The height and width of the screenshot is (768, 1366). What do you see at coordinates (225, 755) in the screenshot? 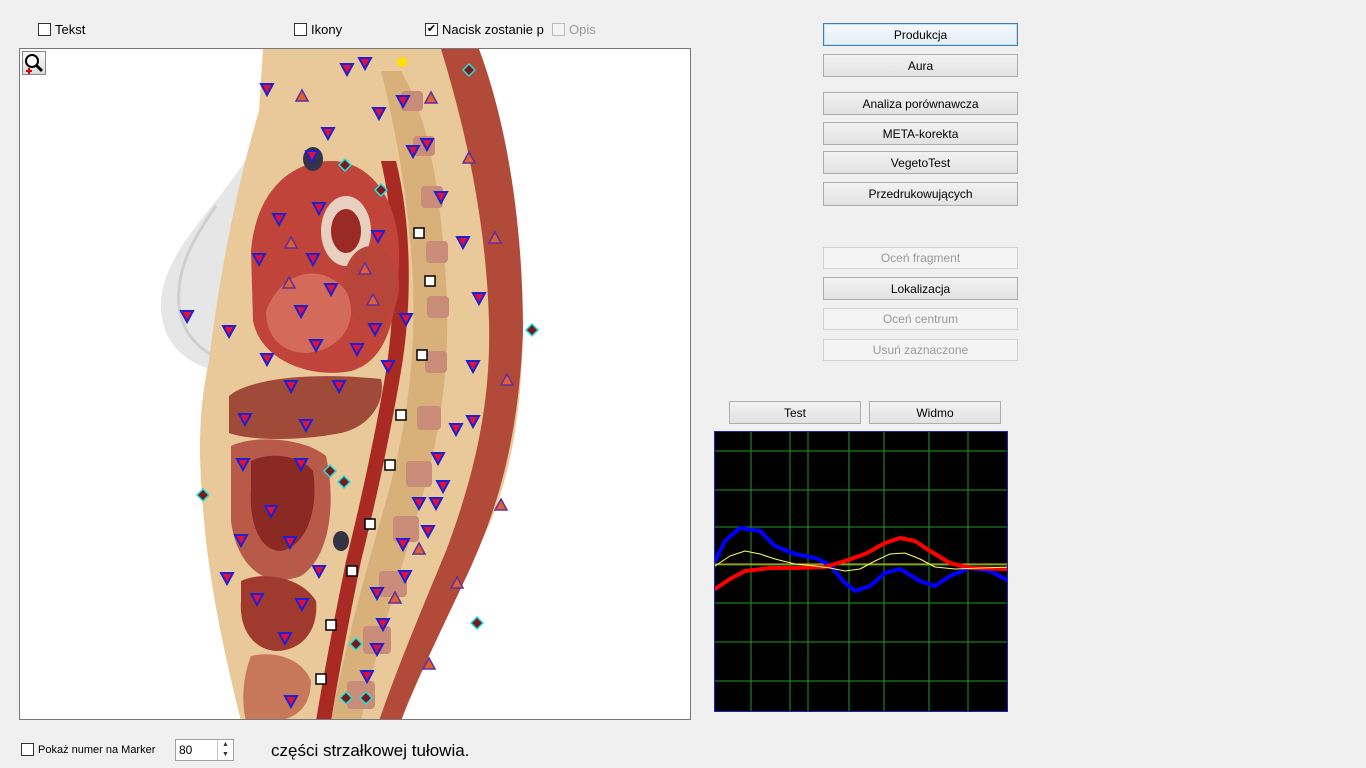
I see `spinner-down-icon: ▼` at bounding box center [225, 755].